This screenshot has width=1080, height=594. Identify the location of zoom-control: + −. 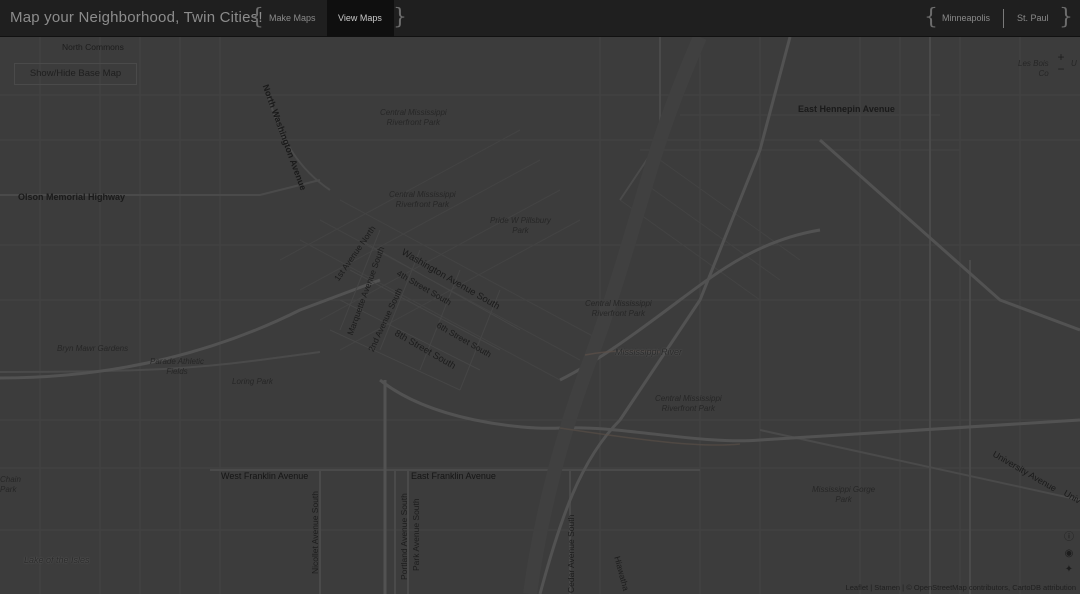
(1061, 63).